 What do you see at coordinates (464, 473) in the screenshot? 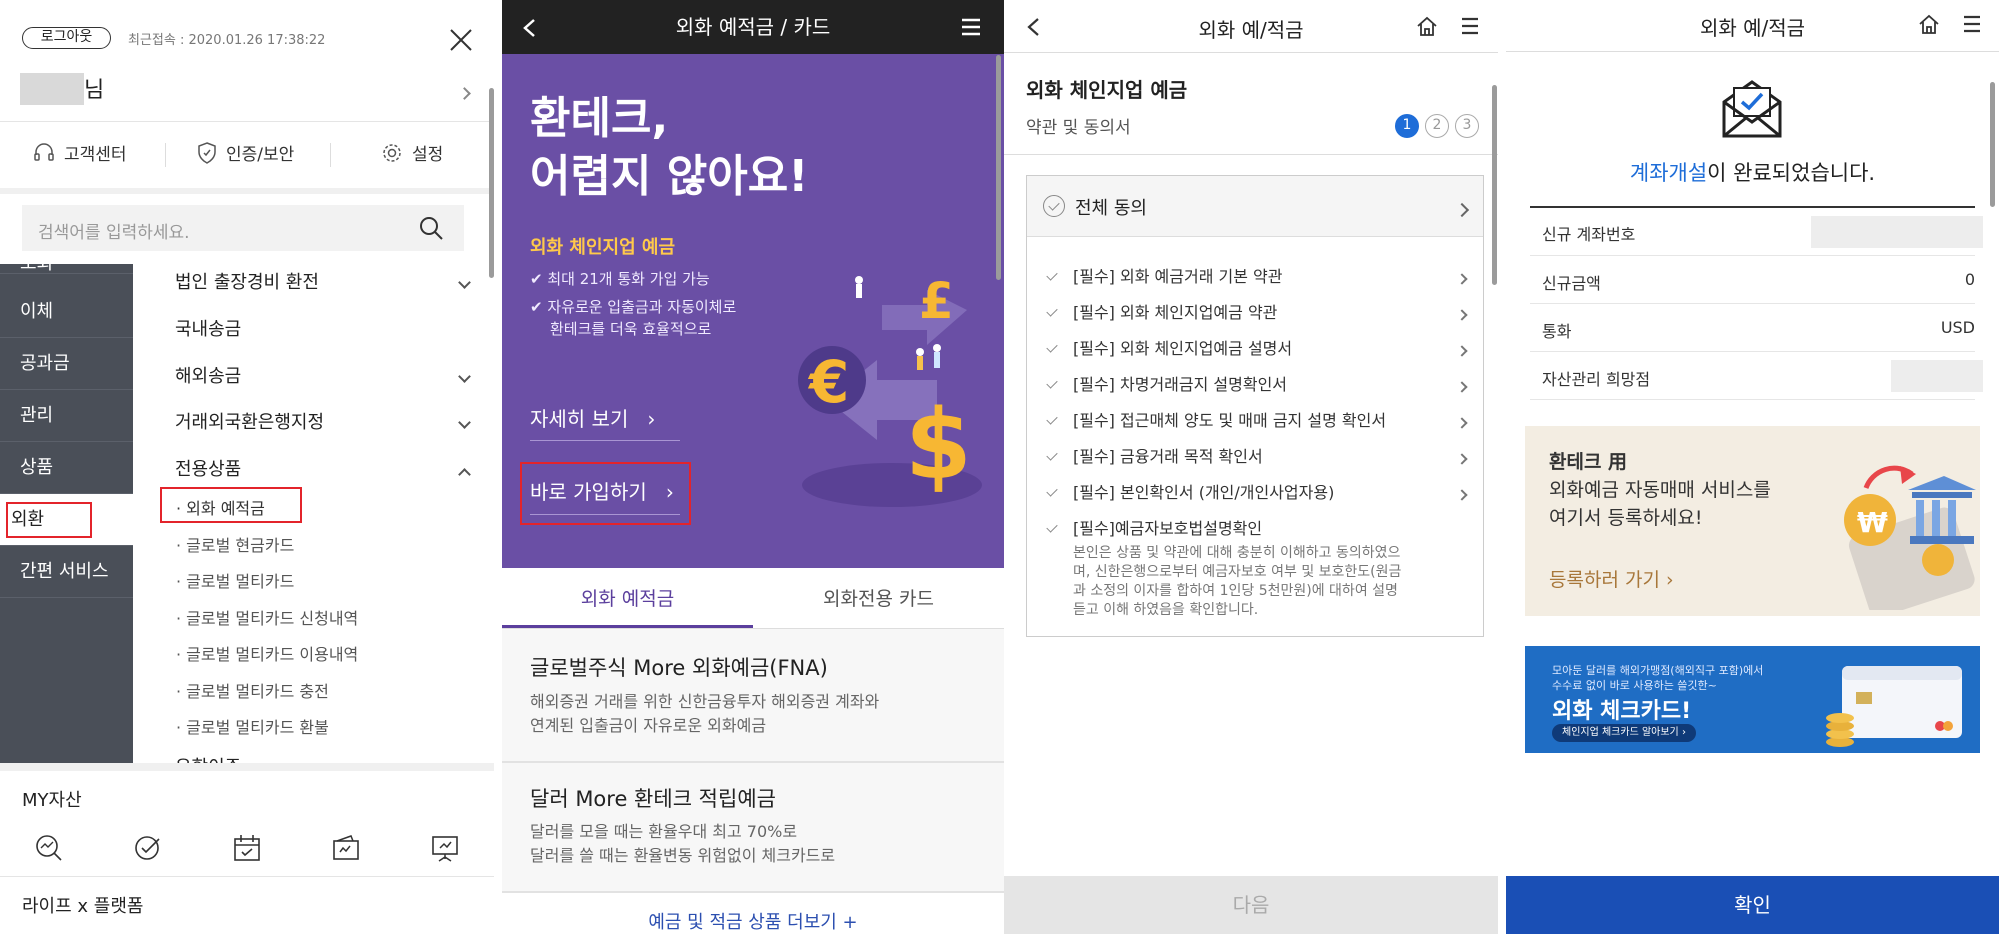
I see `chevron-up-icon` at bounding box center [464, 473].